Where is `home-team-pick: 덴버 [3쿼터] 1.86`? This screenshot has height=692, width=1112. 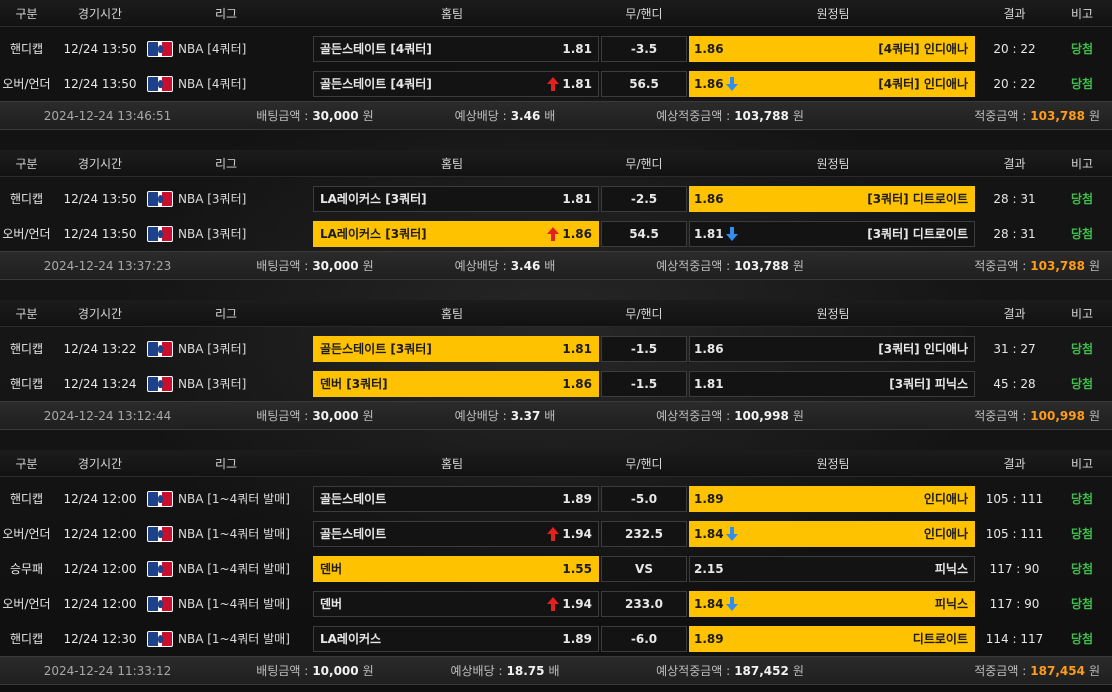
home-team-pick: 덴버 [3쿼터] 1.86 is located at coordinates (456, 383).